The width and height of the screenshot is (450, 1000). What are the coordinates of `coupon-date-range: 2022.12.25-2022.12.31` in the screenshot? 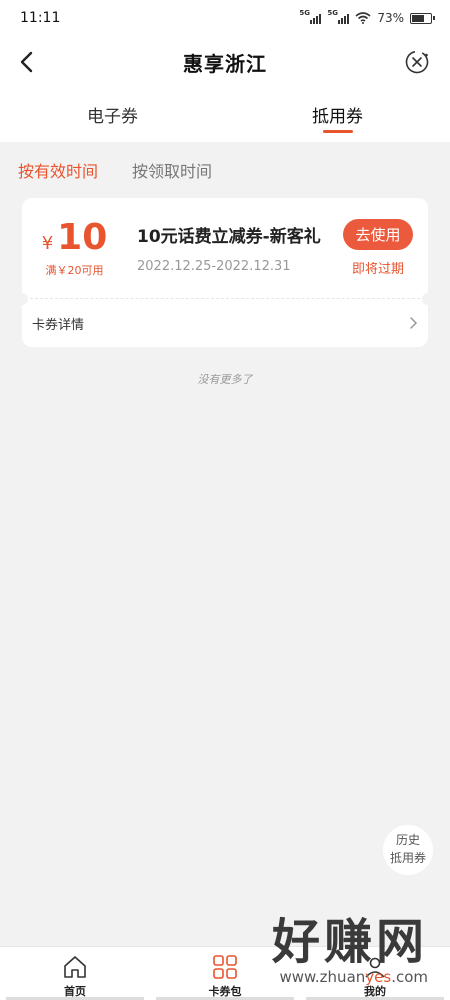 It's located at (214, 266).